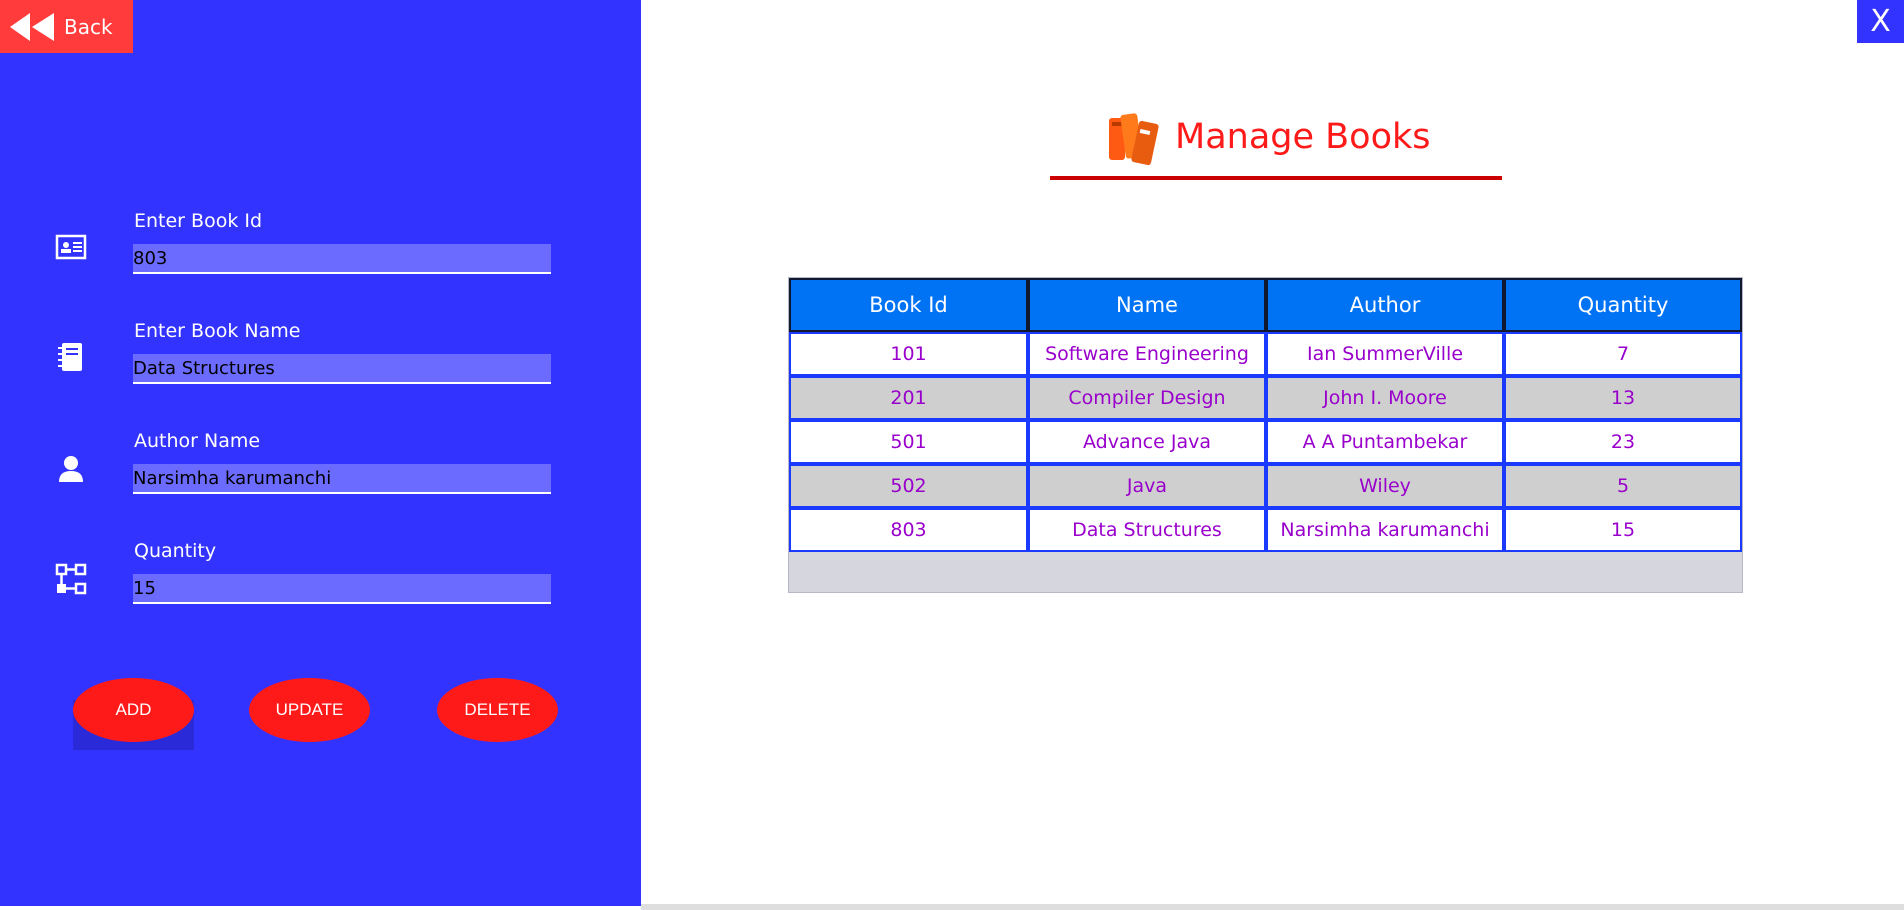 Image resolution: width=1904 pixels, height=910 pixels. What do you see at coordinates (71, 247) in the screenshot?
I see `id-card-icon` at bounding box center [71, 247].